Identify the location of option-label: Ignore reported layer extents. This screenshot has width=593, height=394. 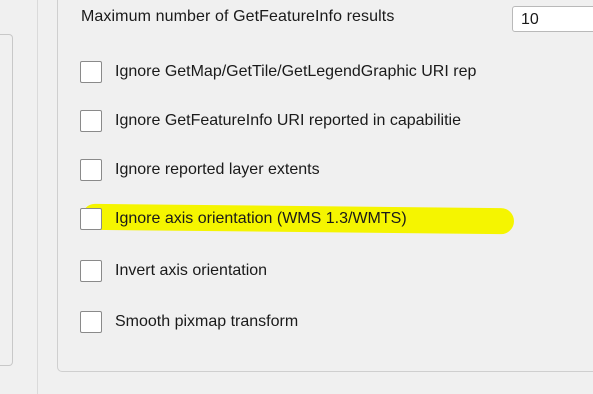
(217, 169).